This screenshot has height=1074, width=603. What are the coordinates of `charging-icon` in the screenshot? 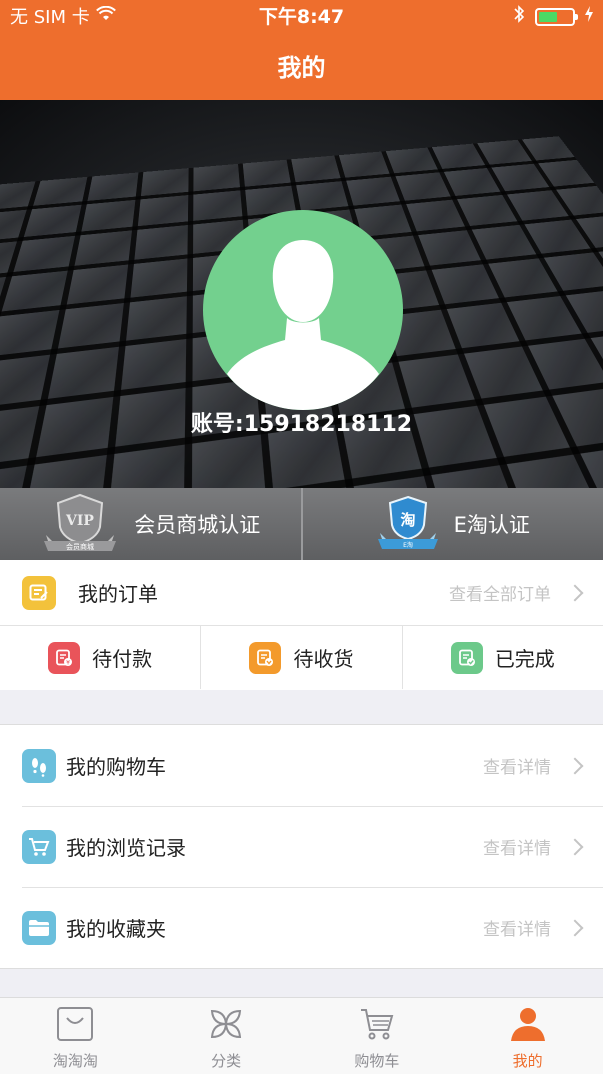 It's located at (589, 16).